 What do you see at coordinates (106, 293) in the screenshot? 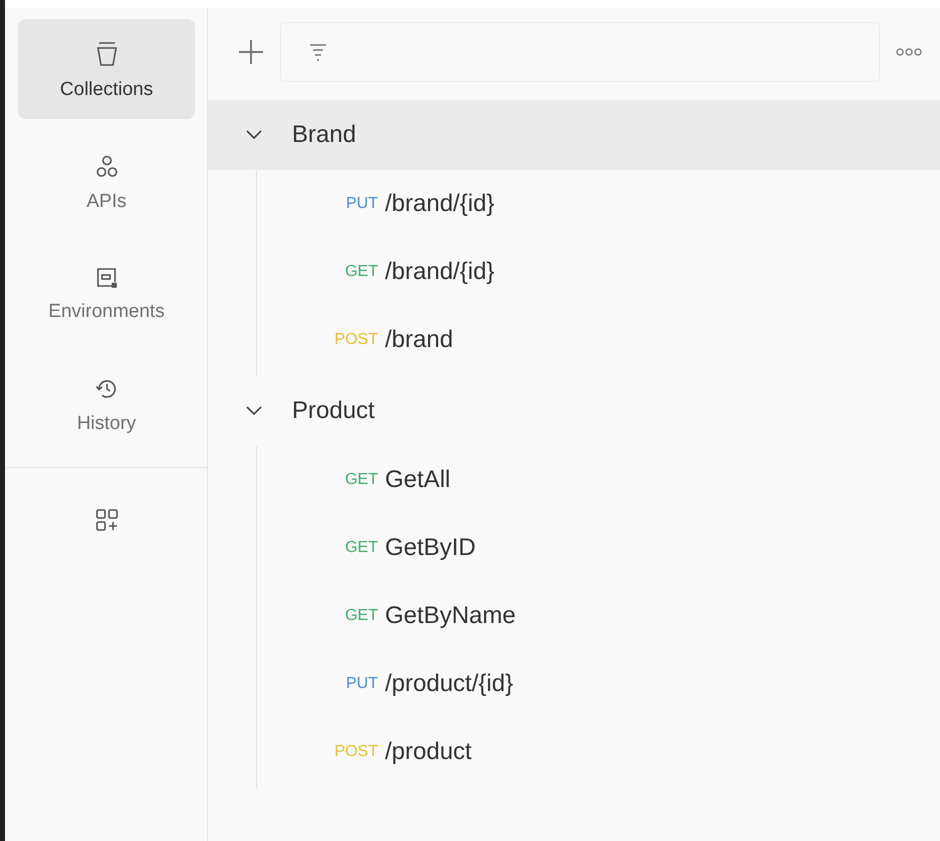
I see `sidebar-item: Environments` at bounding box center [106, 293].